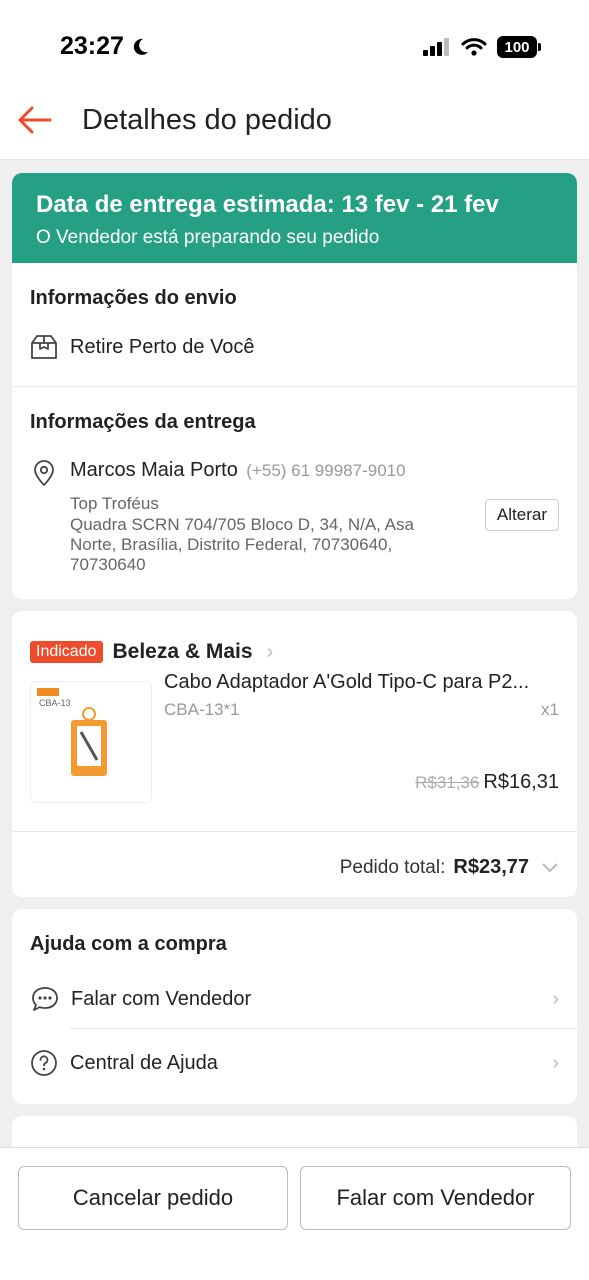 The height and width of the screenshot is (1280, 589). Describe the element at coordinates (45, 999) in the screenshot. I see `chat-icon` at that location.